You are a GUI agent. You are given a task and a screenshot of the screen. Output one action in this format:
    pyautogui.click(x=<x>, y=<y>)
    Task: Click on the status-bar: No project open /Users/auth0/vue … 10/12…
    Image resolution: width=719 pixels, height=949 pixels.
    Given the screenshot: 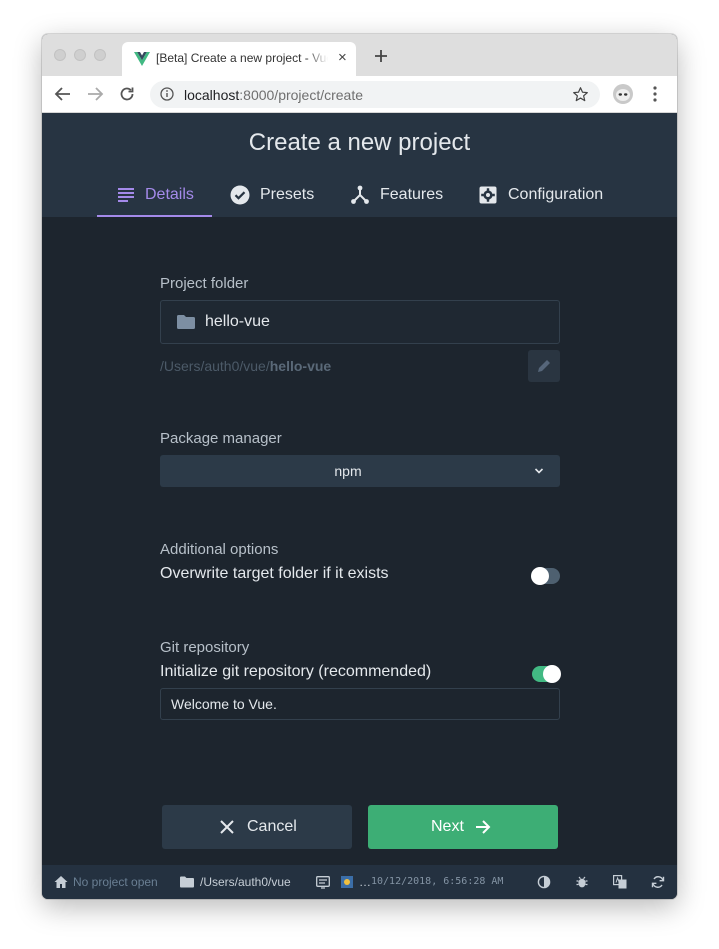 What is the action you would take?
    pyautogui.click(x=359, y=882)
    